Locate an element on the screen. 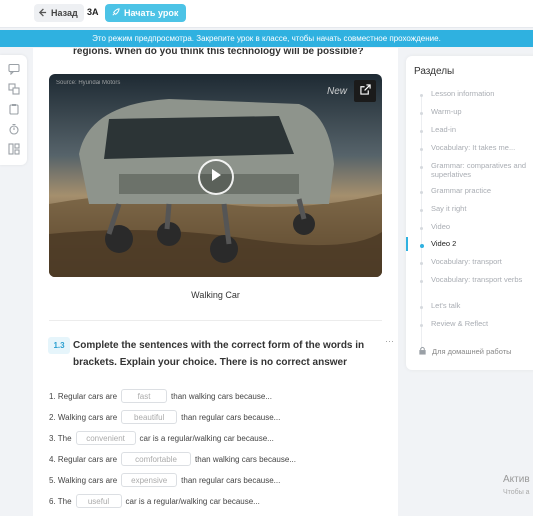  top-bar: Назад 3A Начать урок is located at coordinates (266, 14).